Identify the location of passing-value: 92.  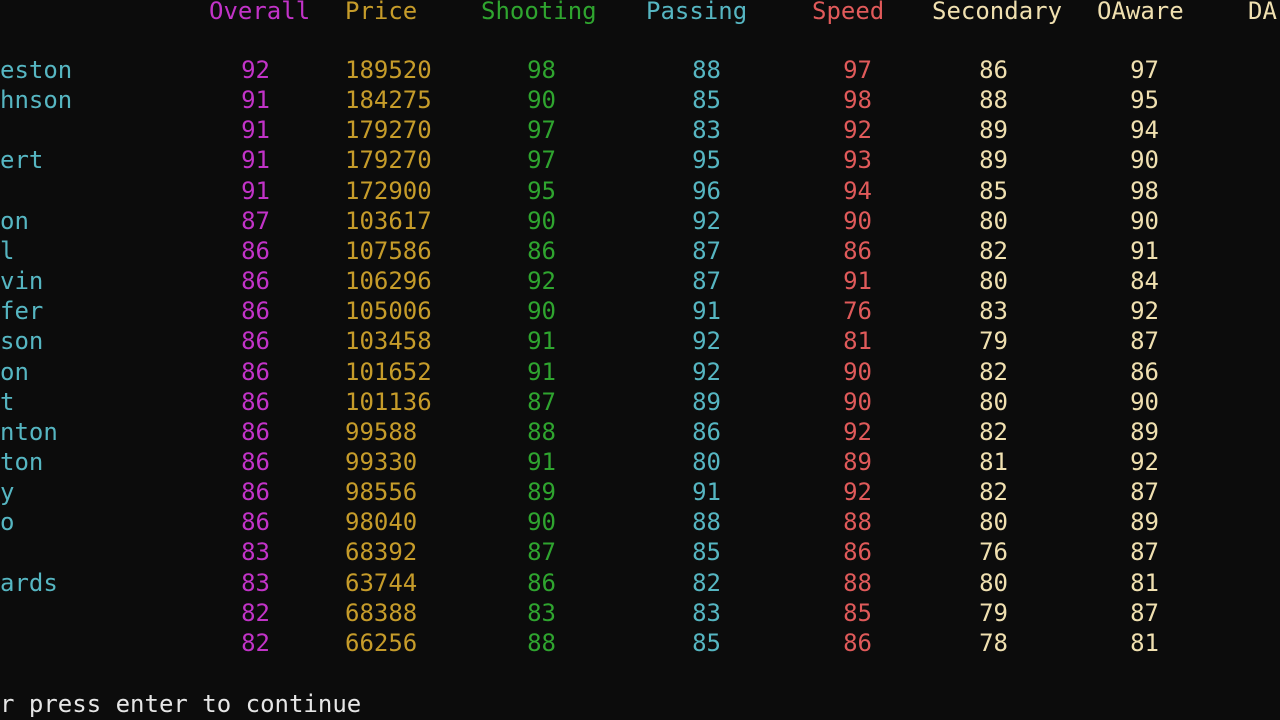
(706, 341).